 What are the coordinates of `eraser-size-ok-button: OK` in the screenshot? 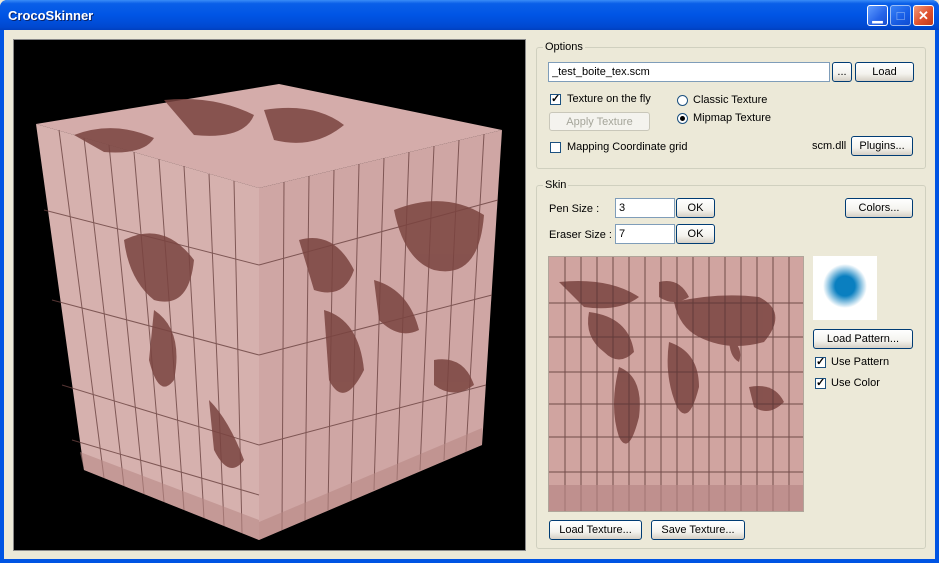 It's located at (695, 234).